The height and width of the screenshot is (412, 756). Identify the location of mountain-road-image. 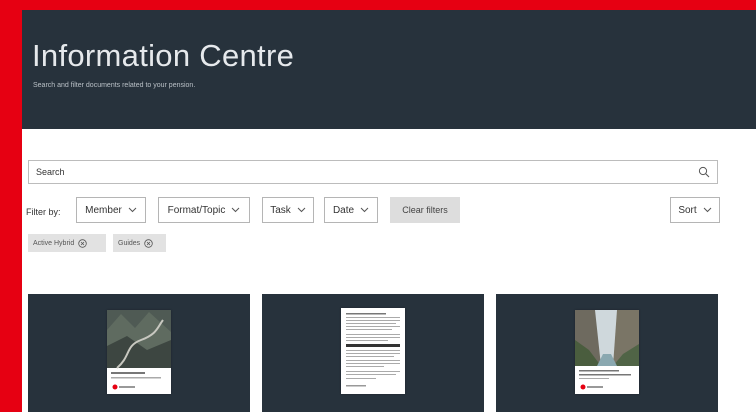
(139, 350).